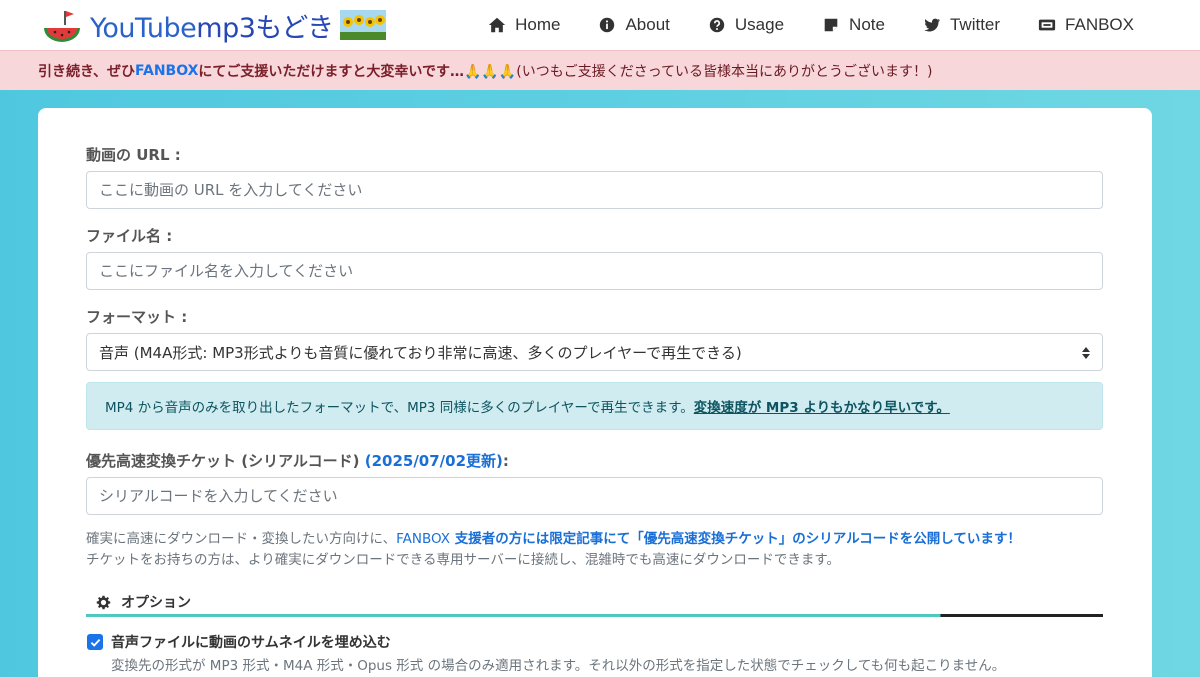 The height and width of the screenshot is (677, 1200). Describe the element at coordinates (594, 271) in the screenshot. I see `filename-input` at that location.